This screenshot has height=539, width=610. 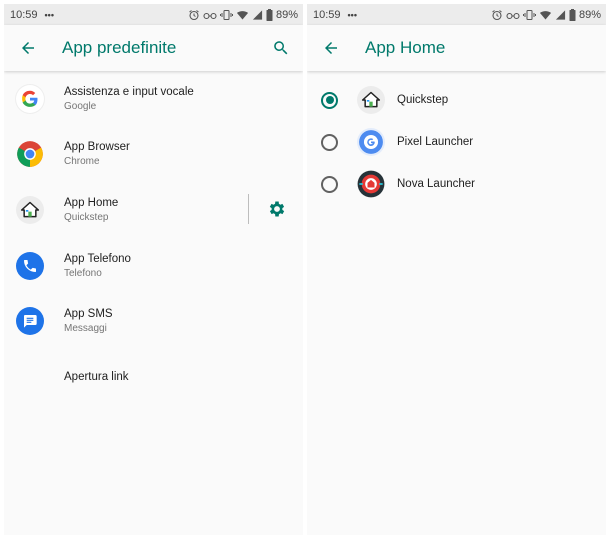 I want to click on search-icon, so click(x=281, y=48).